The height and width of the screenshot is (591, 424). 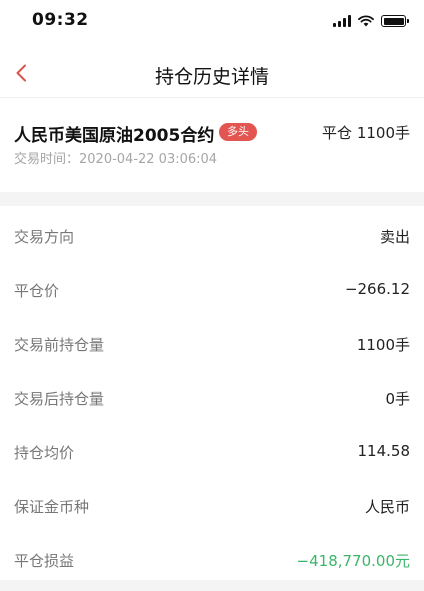 I want to click on detail-label: 交易前持仓量, so click(x=59, y=345).